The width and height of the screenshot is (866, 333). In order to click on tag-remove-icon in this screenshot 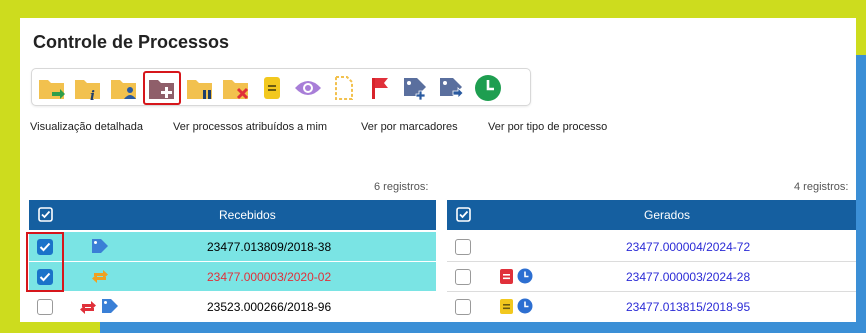, I will do `click(452, 88)`.